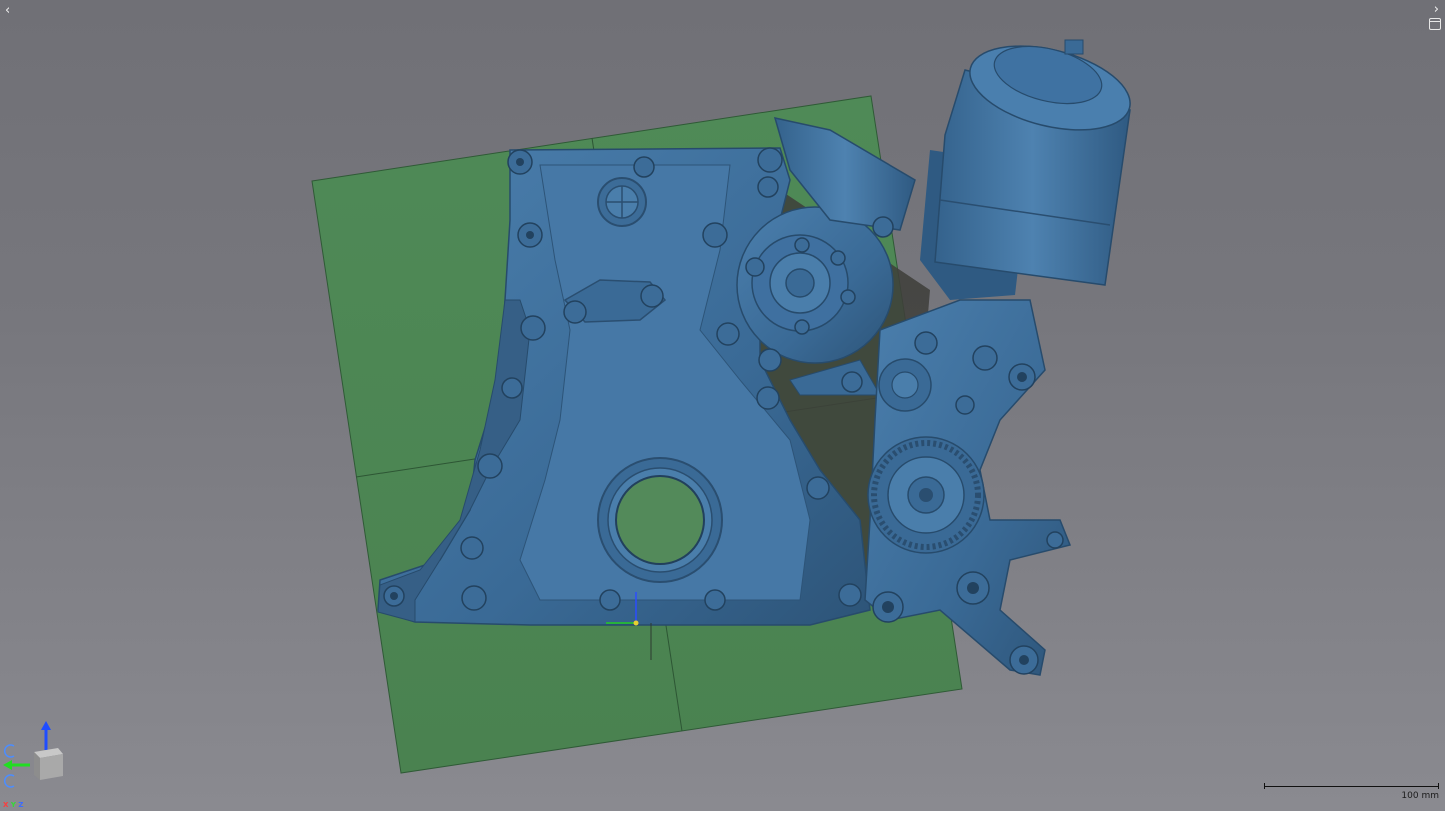 The image size is (1445, 815). What do you see at coordinates (1351, 792) in the screenshot?
I see `scale-bar: 100 mm` at bounding box center [1351, 792].